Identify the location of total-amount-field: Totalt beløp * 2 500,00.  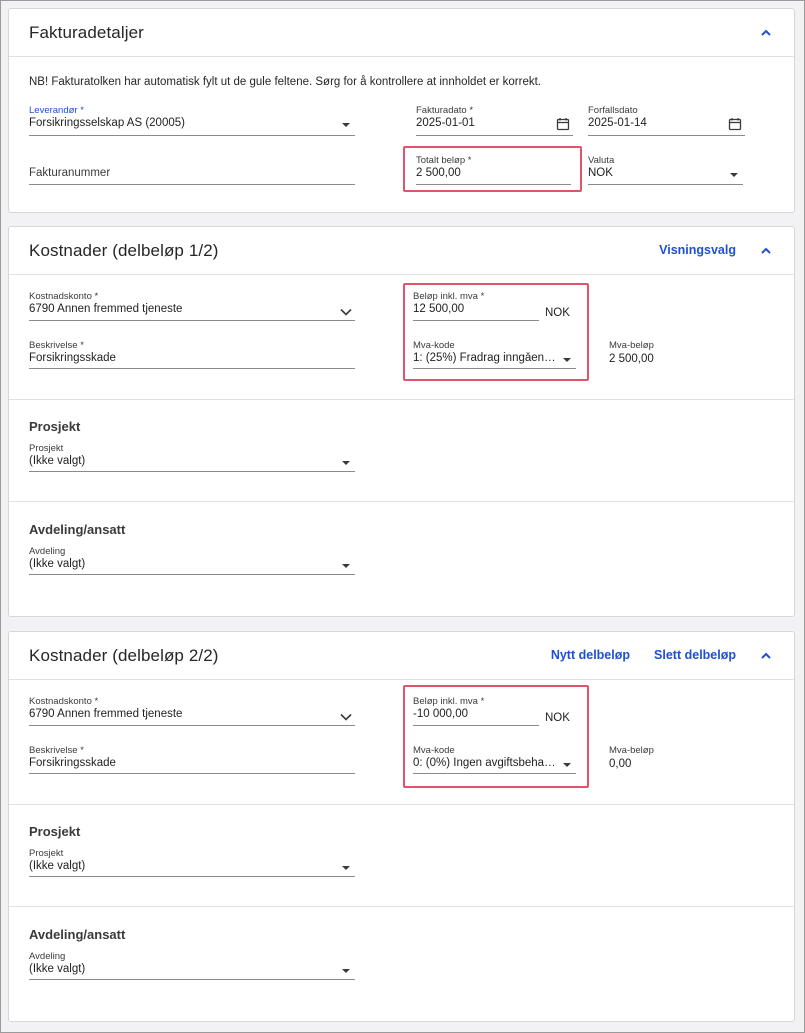
(493, 170).